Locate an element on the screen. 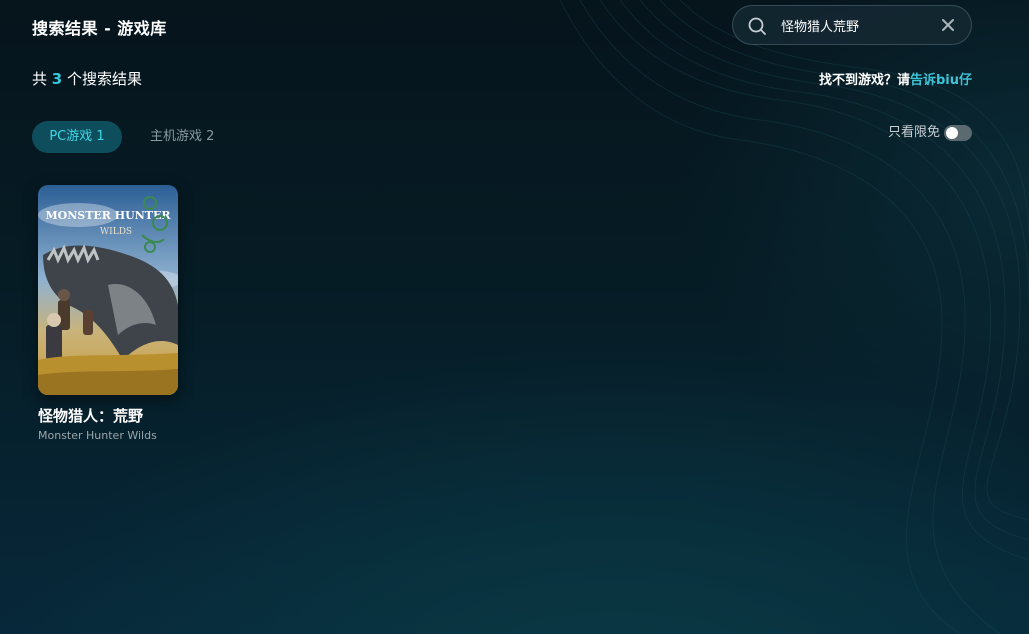  cover-logo-line1: MONSTER HUNTER is located at coordinates (108, 215).